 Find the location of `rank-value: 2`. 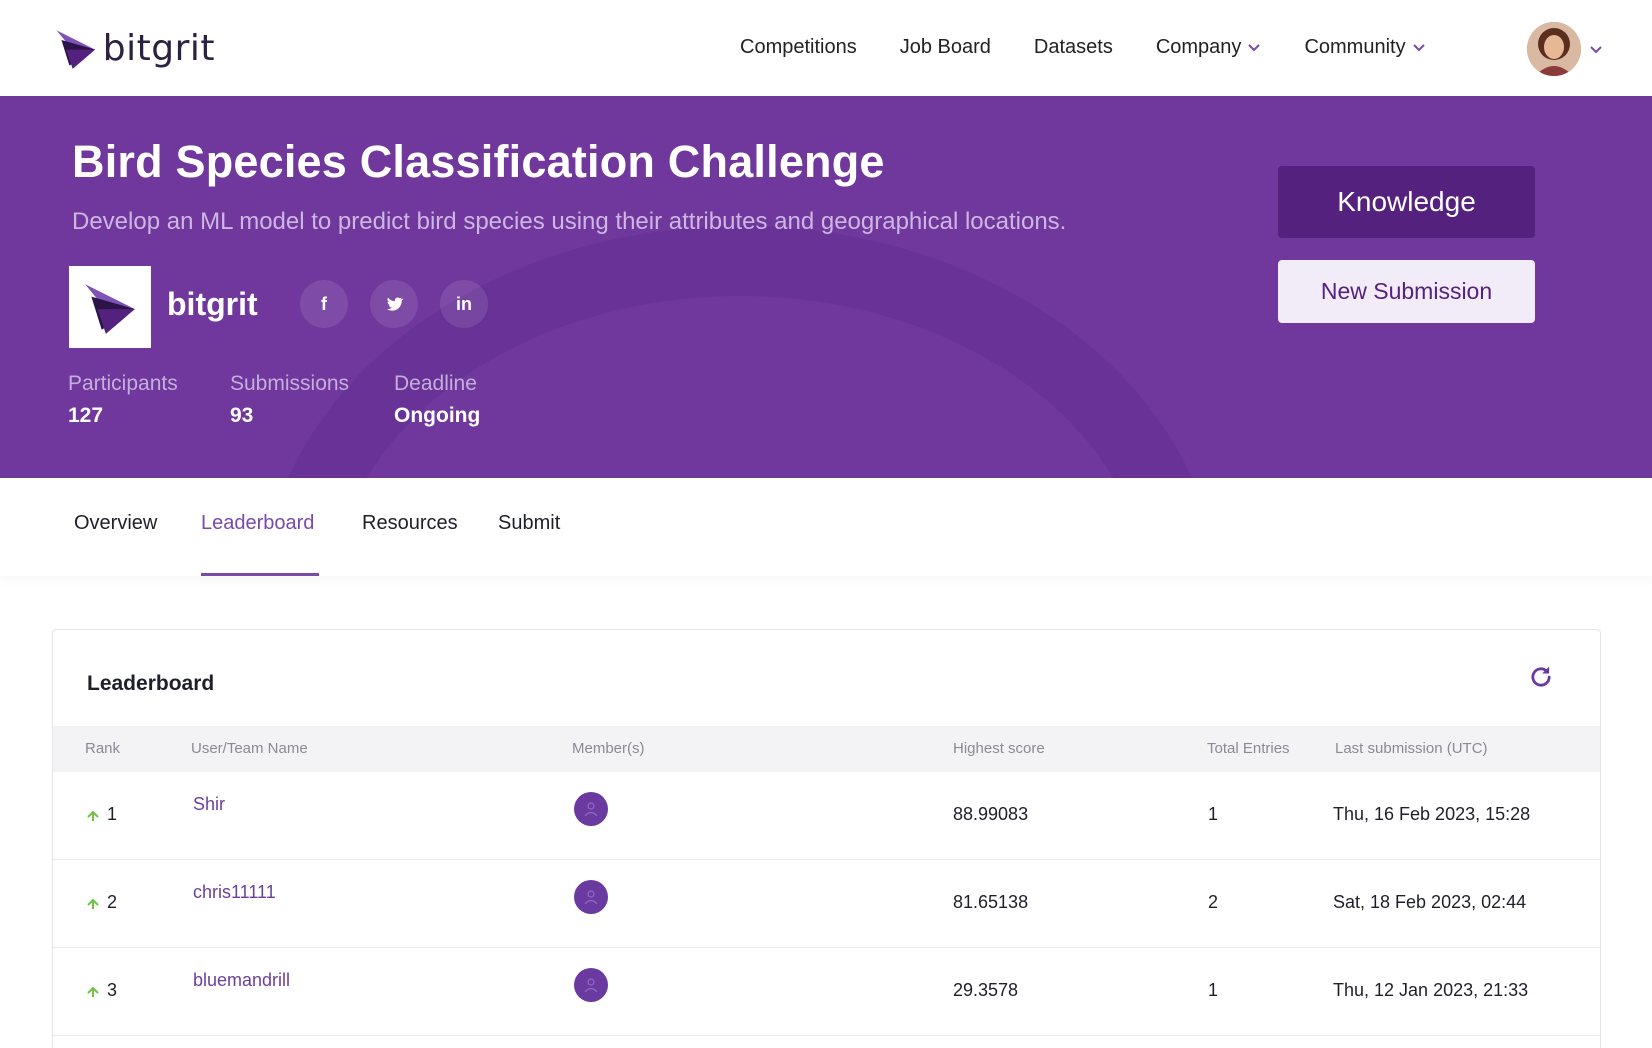

rank-value: 2 is located at coordinates (112, 902).